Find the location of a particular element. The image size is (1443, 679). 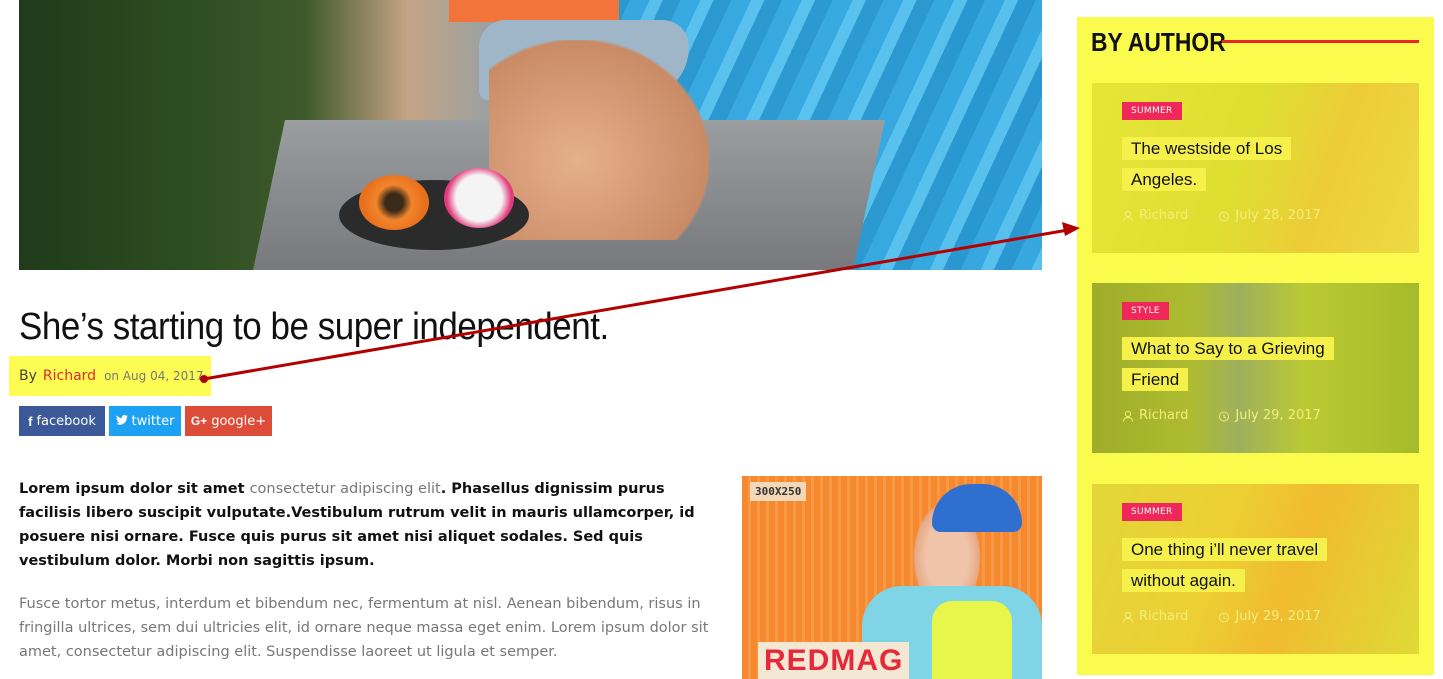

post-title: What to Say to a Grieving Friend is located at coordinates (1237, 364).